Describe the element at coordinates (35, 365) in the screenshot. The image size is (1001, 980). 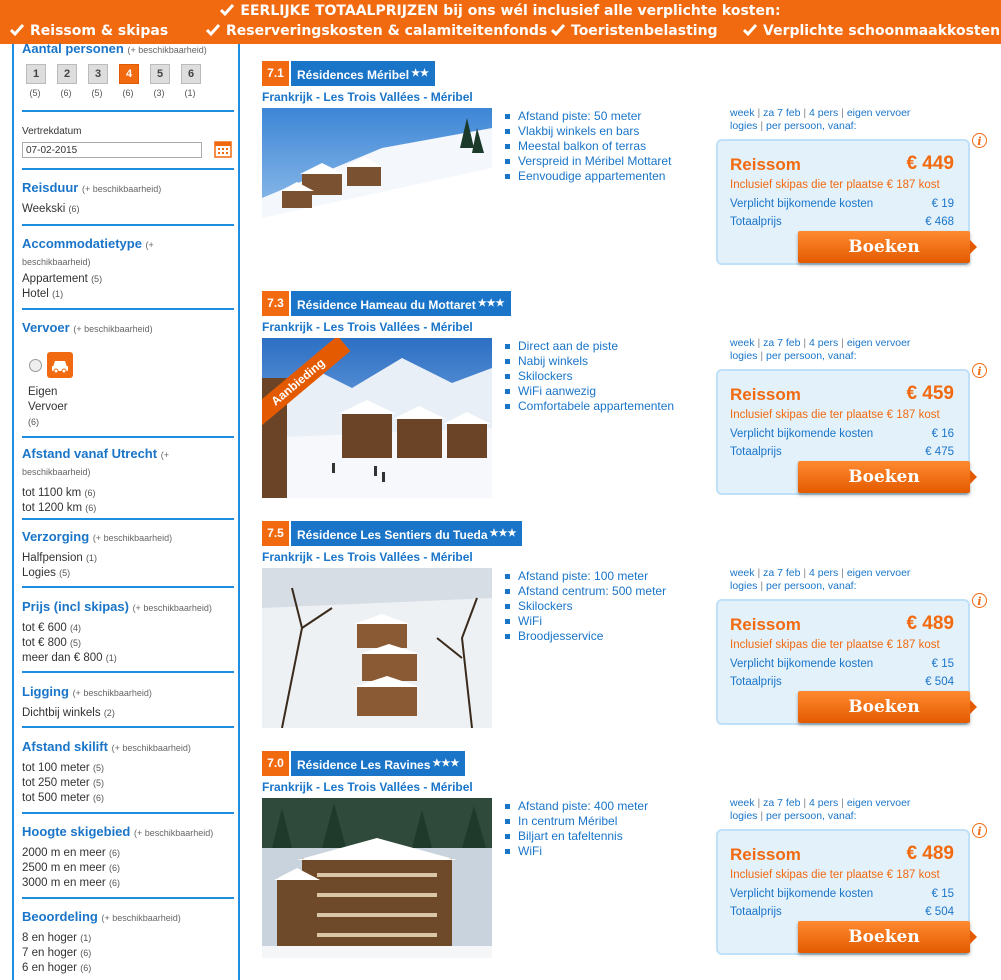
I see `vervoer-radio` at that location.